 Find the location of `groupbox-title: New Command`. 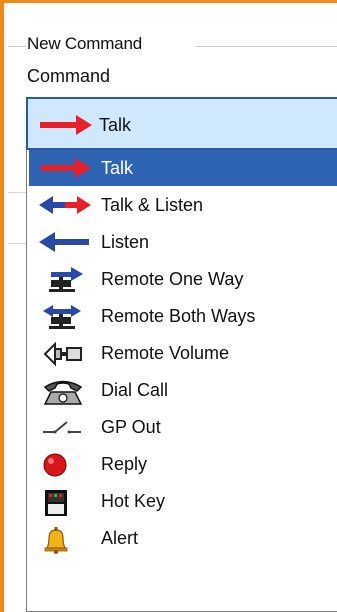

groupbox-title: New Command is located at coordinates (84, 43).